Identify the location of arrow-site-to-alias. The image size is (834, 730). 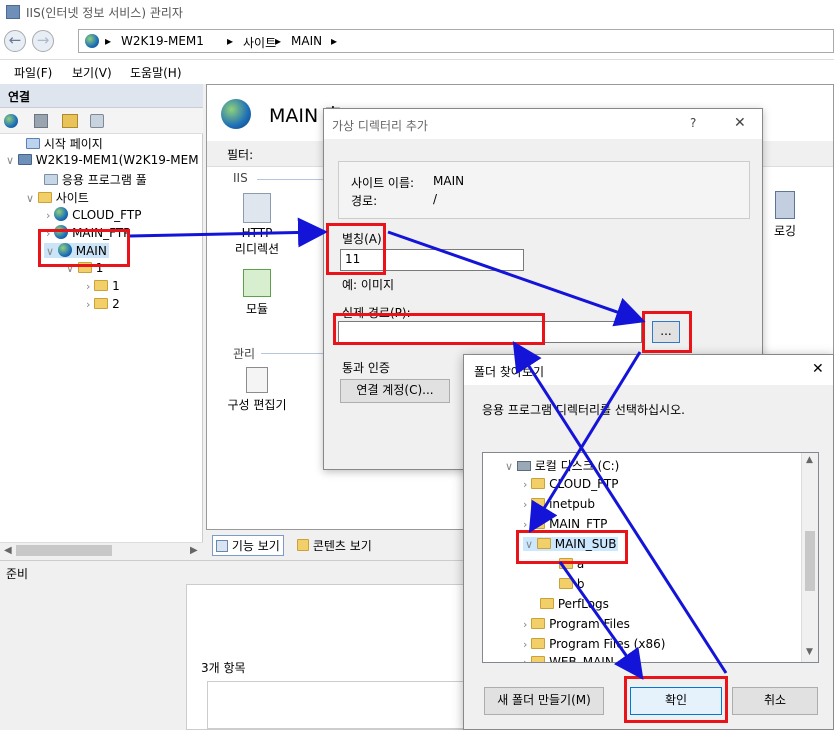
(228, 232).